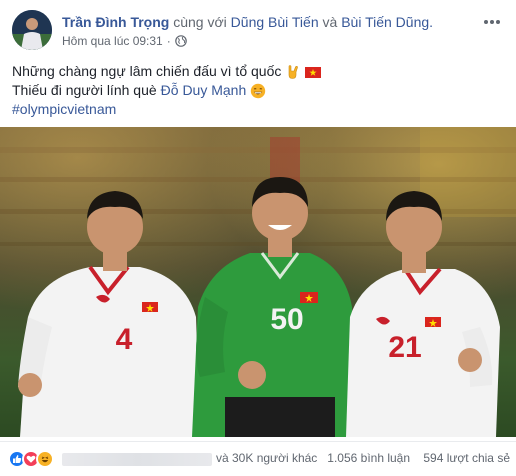 This screenshot has width=516, height=476. Describe the element at coordinates (147, 71) in the screenshot. I see `post-text-line-1-text: Những chàng ngự lâm chiến đấu vì tổ quốc` at that location.